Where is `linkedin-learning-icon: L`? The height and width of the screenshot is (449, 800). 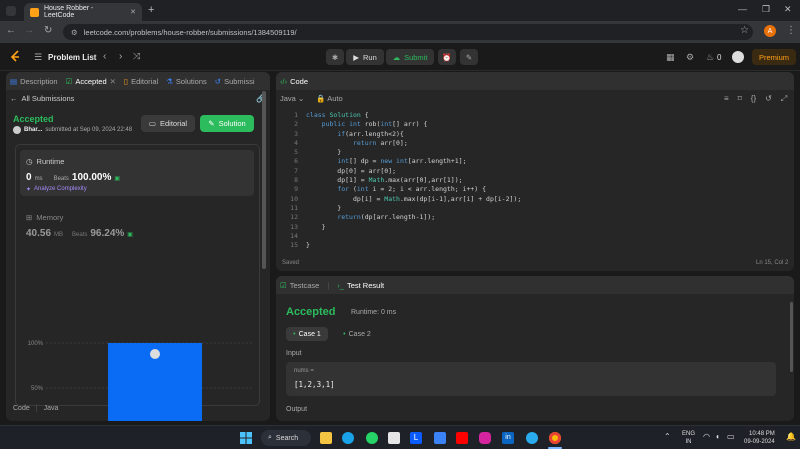
linkedin-learning-icon: L is located at coordinates (416, 438).